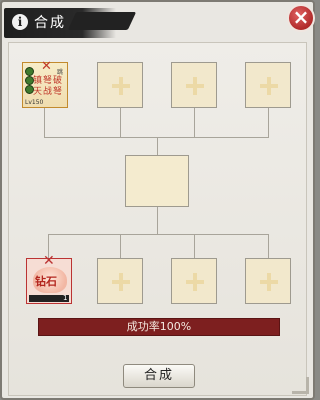 Image resolution: width=320 pixels, height=400 pixels. Describe the element at coordinates (301, 18) in the screenshot. I see `close-button: ×` at that location.